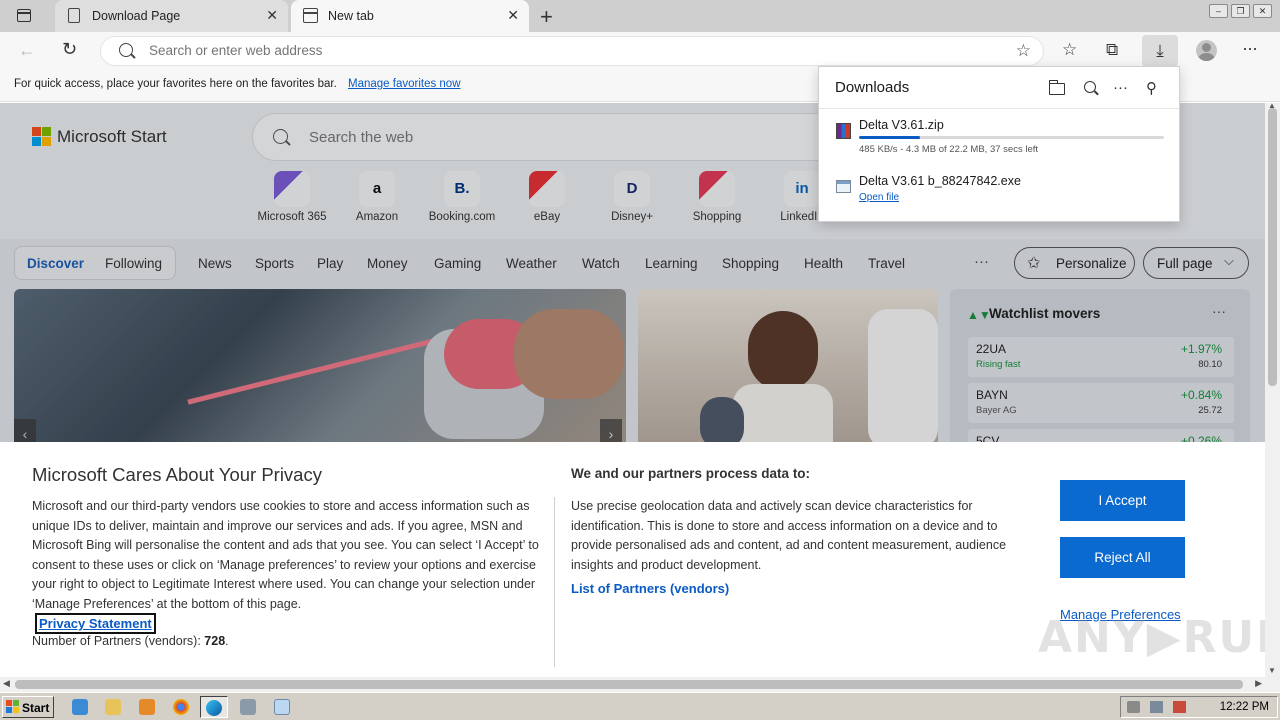 This screenshot has width=1280, height=720. Describe the element at coordinates (462, 197) in the screenshot. I see `quick-link-tile: B. Booking.com` at that location.